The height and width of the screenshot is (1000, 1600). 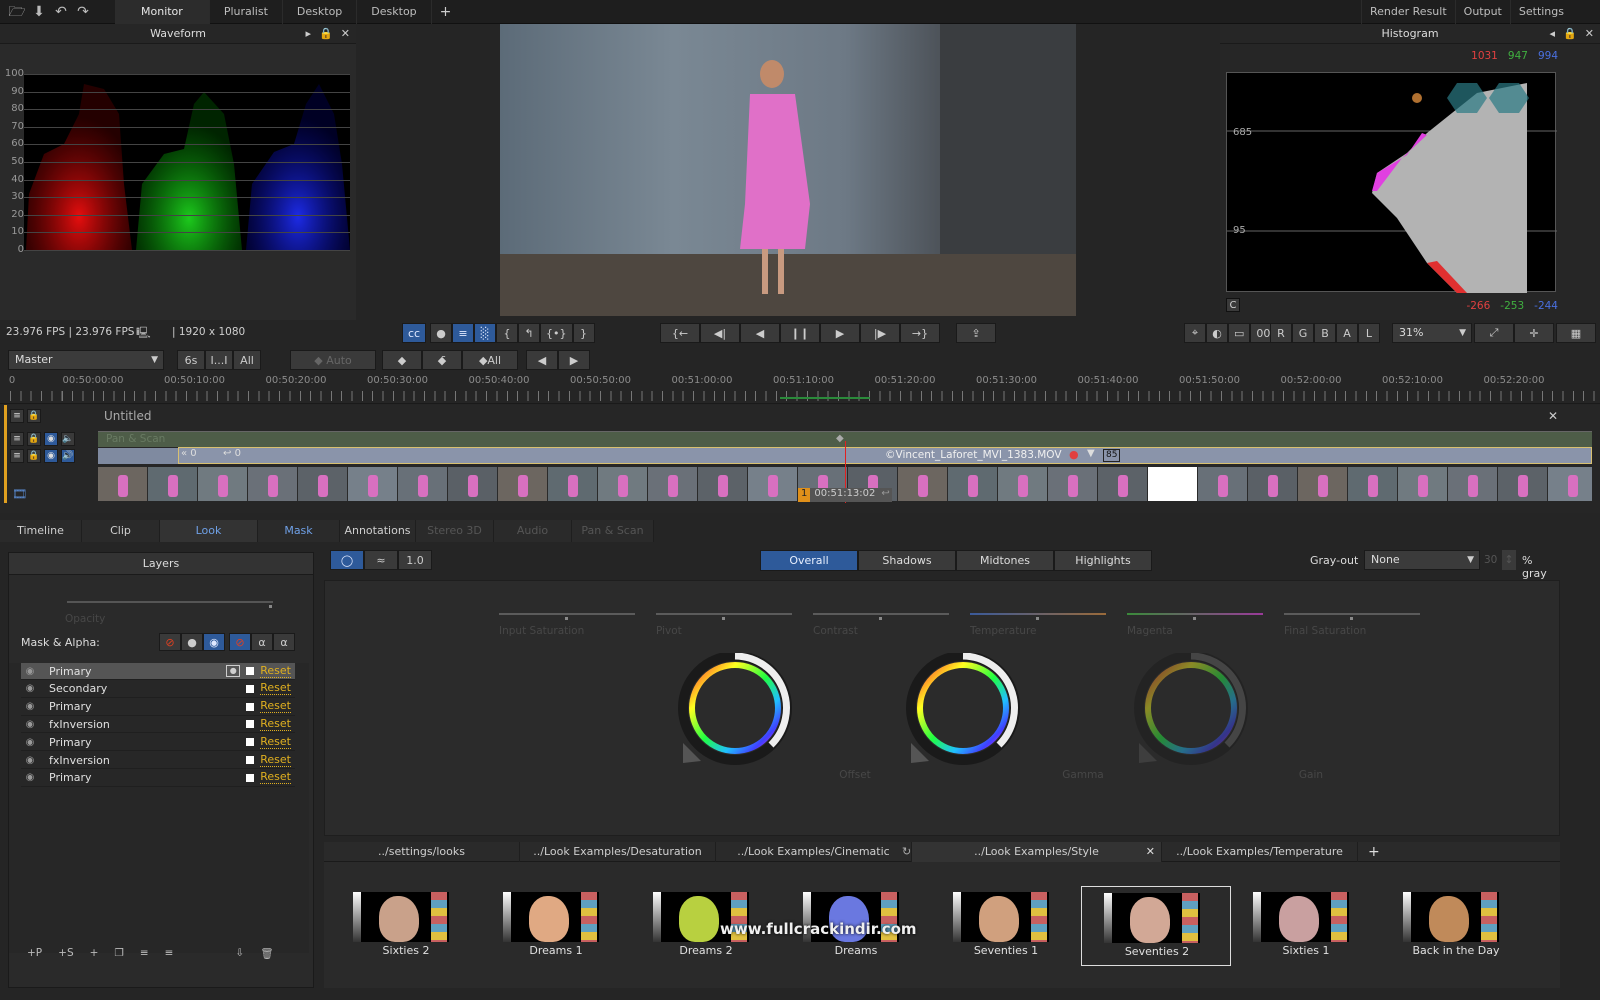 I want to click on layer-row: ◉ Primary ● Reset, so click(x=158, y=671).